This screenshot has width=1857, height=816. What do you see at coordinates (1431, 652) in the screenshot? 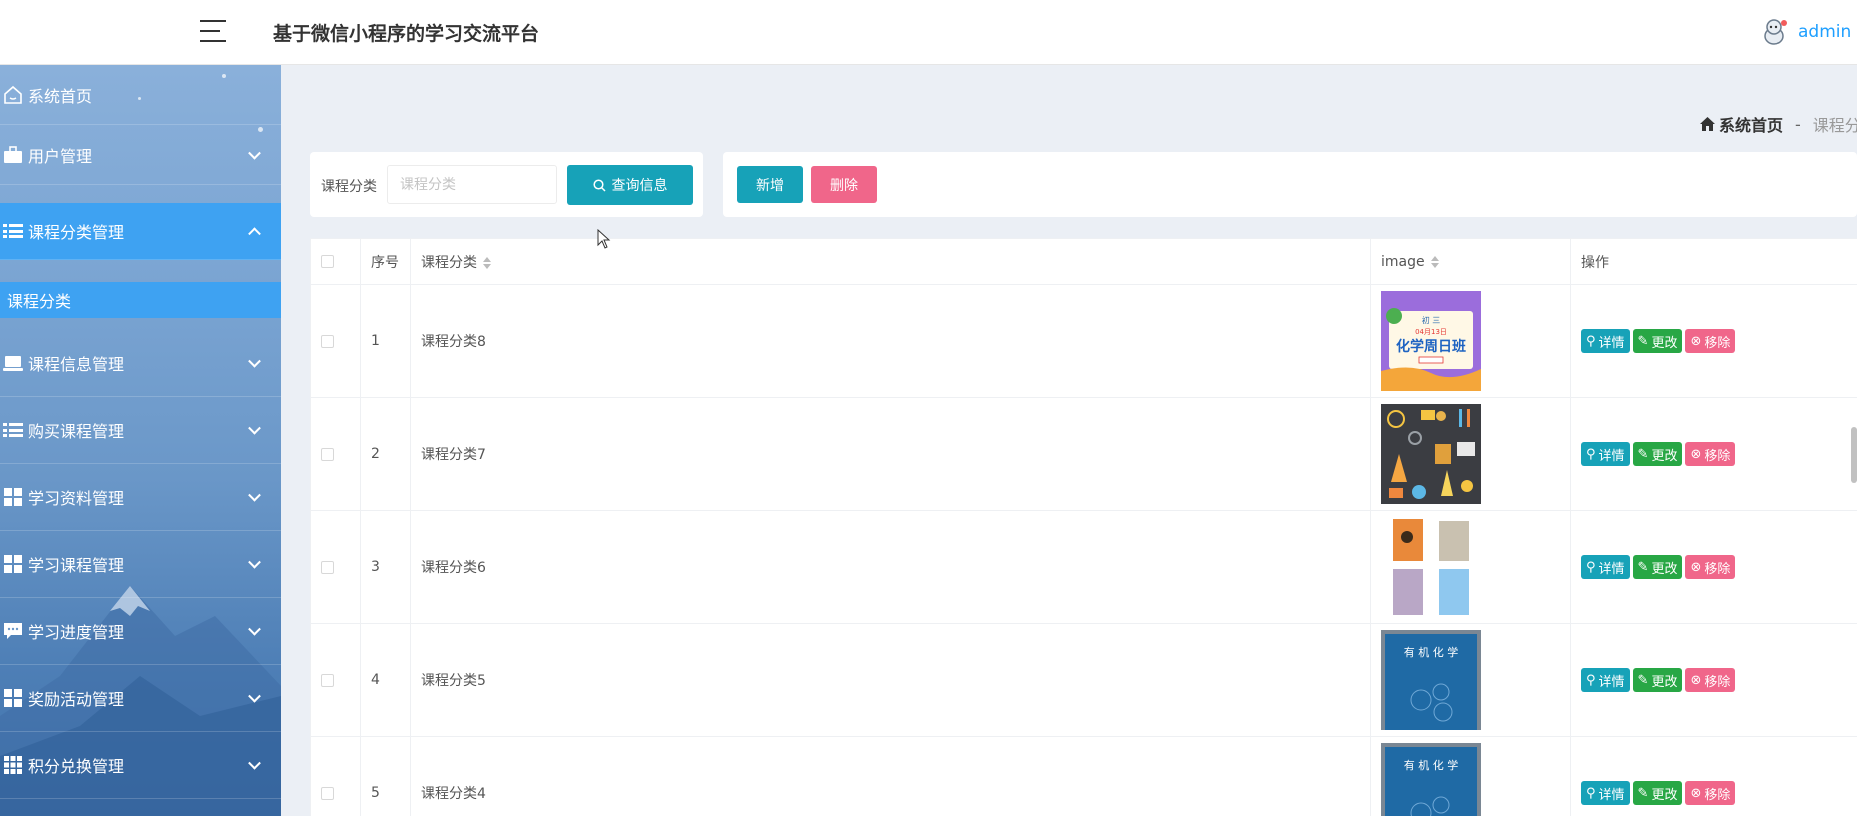
I see `thumbnail-text: 有 机 化 学` at bounding box center [1431, 652].